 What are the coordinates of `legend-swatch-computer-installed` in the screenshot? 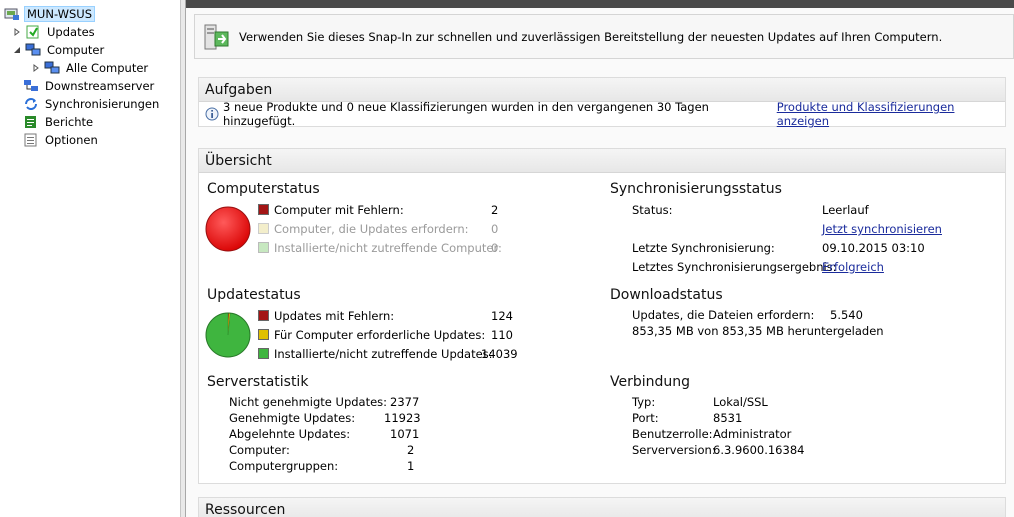 It's located at (263, 247).